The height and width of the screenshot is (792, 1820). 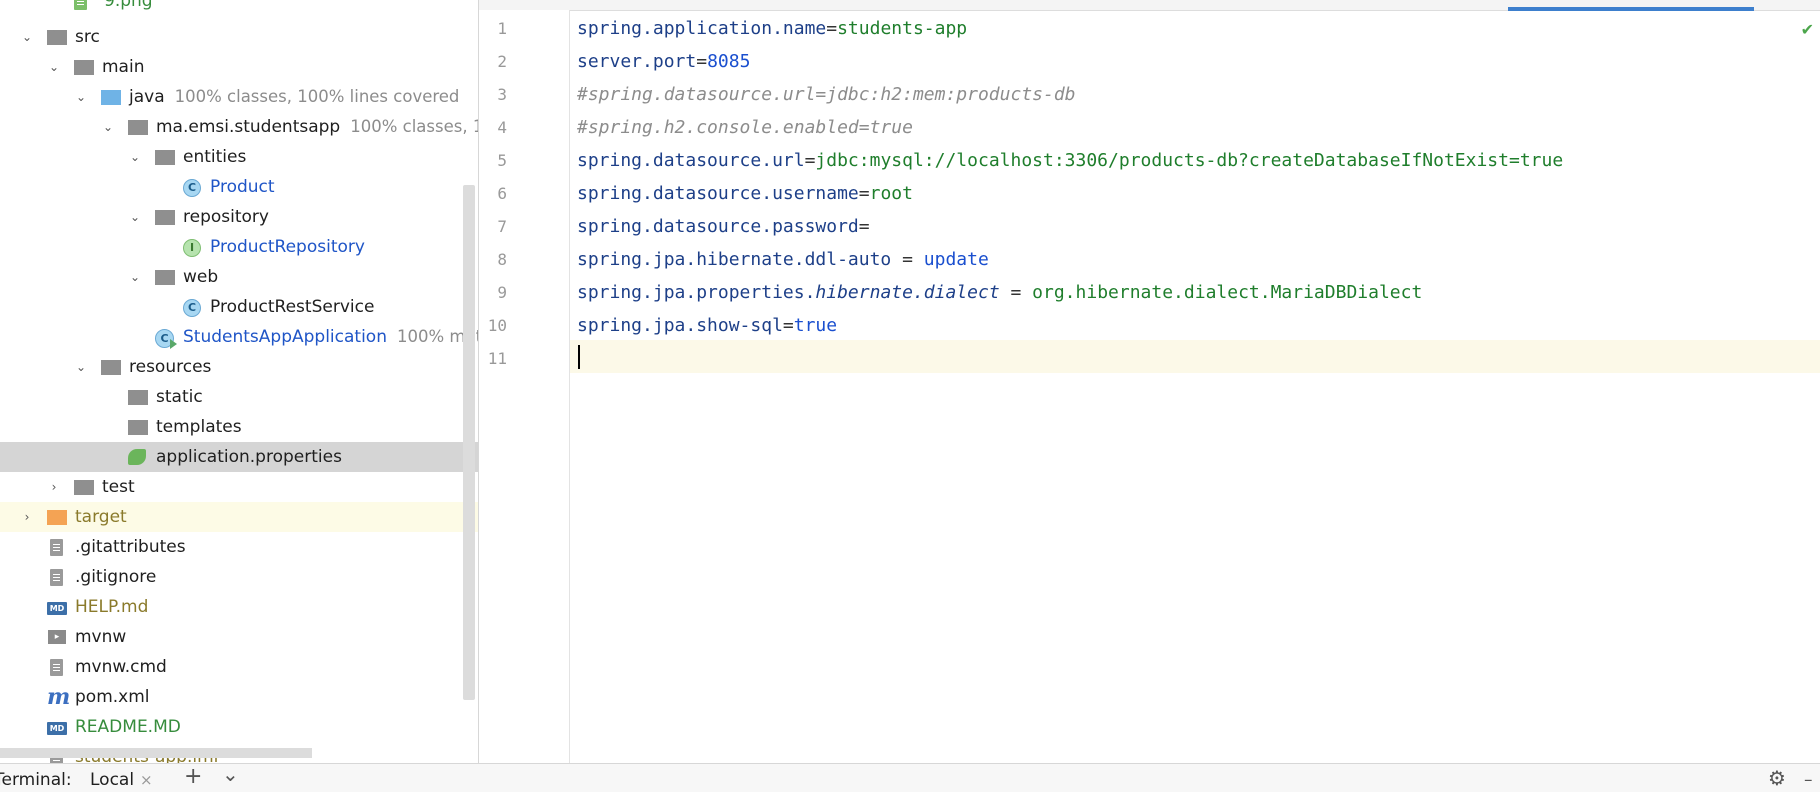 What do you see at coordinates (702, 28) in the screenshot?
I see `property-key: spring.application.name` at bounding box center [702, 28].